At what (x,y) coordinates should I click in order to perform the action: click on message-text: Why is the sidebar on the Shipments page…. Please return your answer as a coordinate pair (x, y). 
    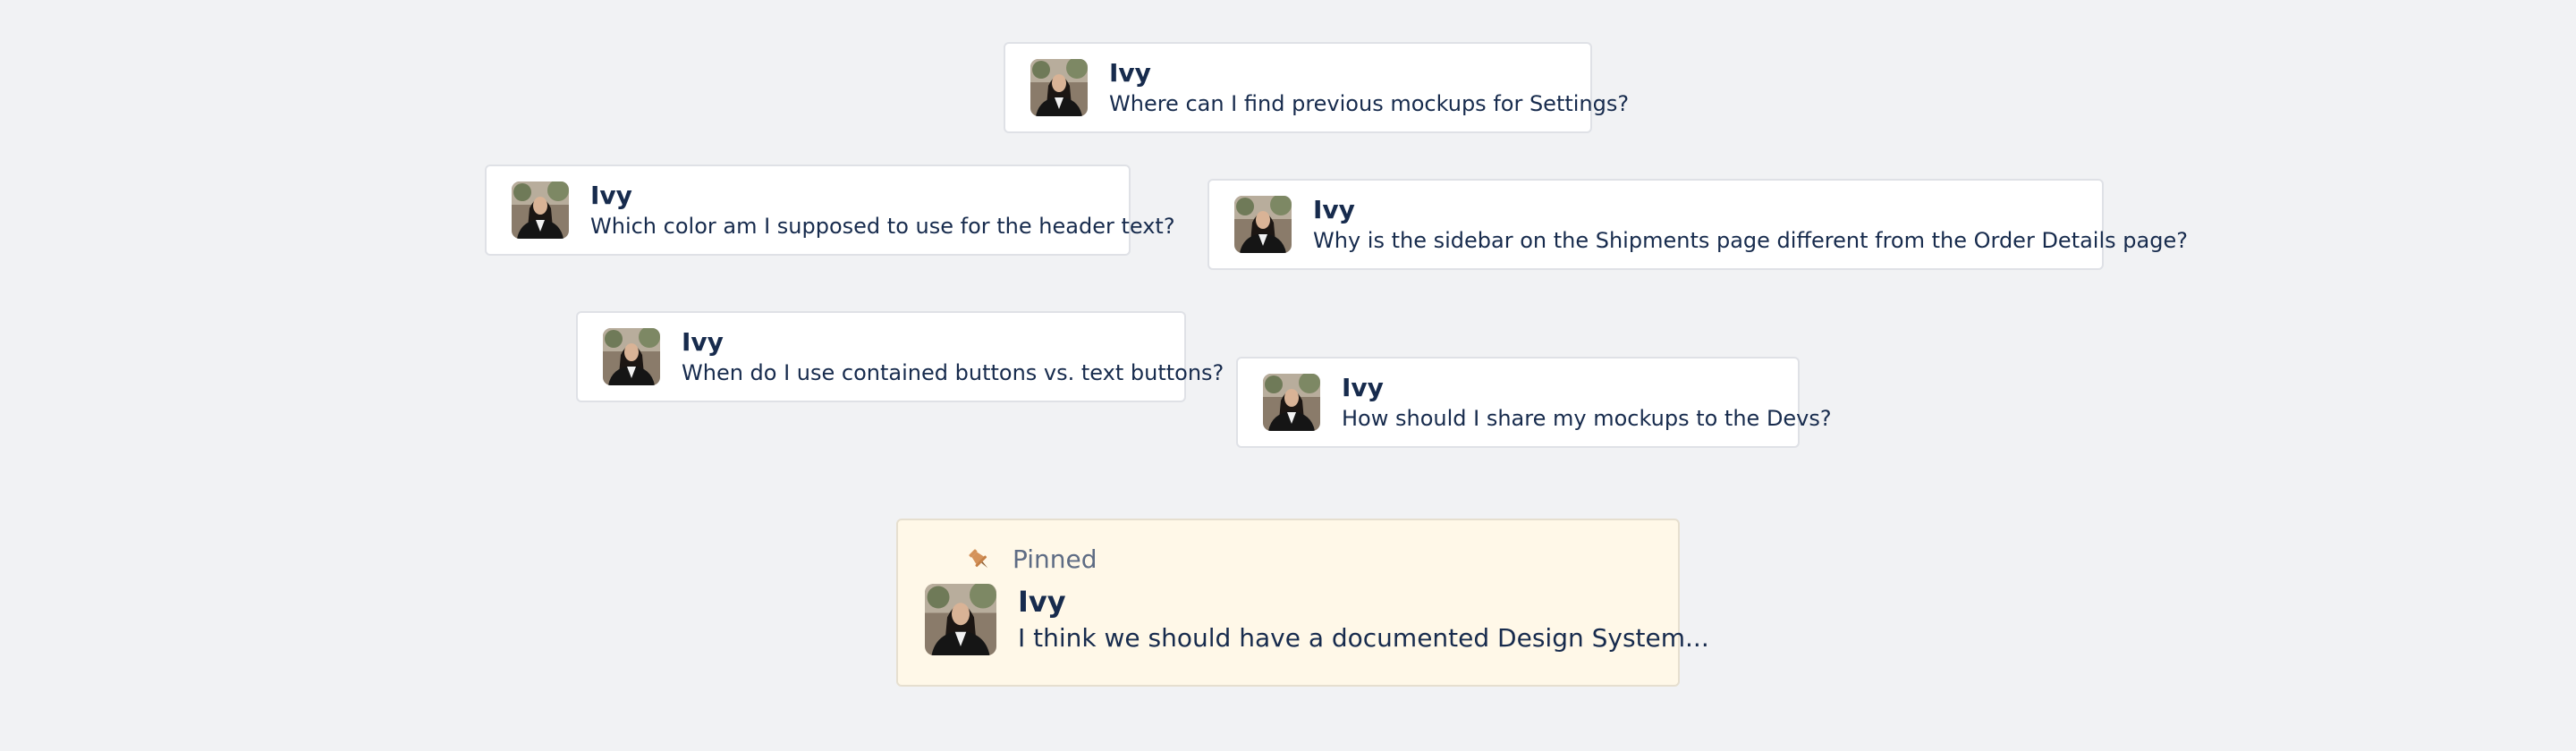
    Looking at the image, I should click on (1750, 240).